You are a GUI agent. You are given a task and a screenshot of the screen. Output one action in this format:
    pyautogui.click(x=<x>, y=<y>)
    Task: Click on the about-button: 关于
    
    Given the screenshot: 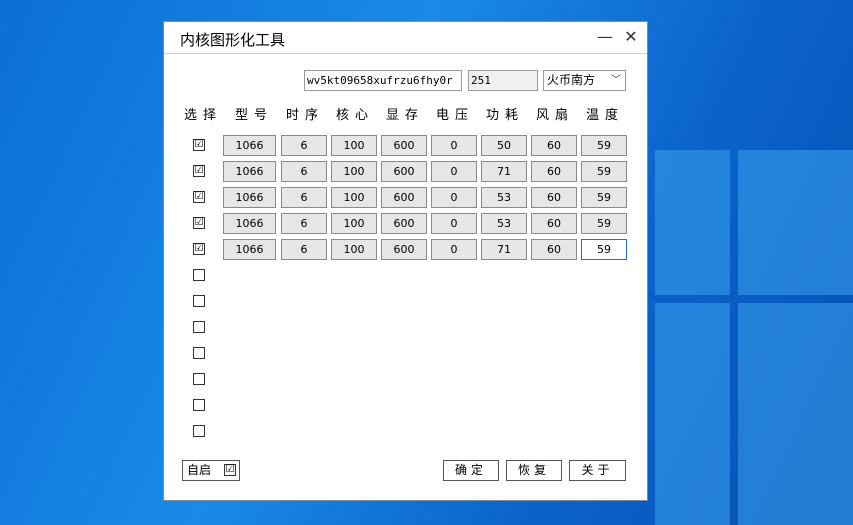 What is the action you would take?
    pyautogui.click(x=597, y=470)
    